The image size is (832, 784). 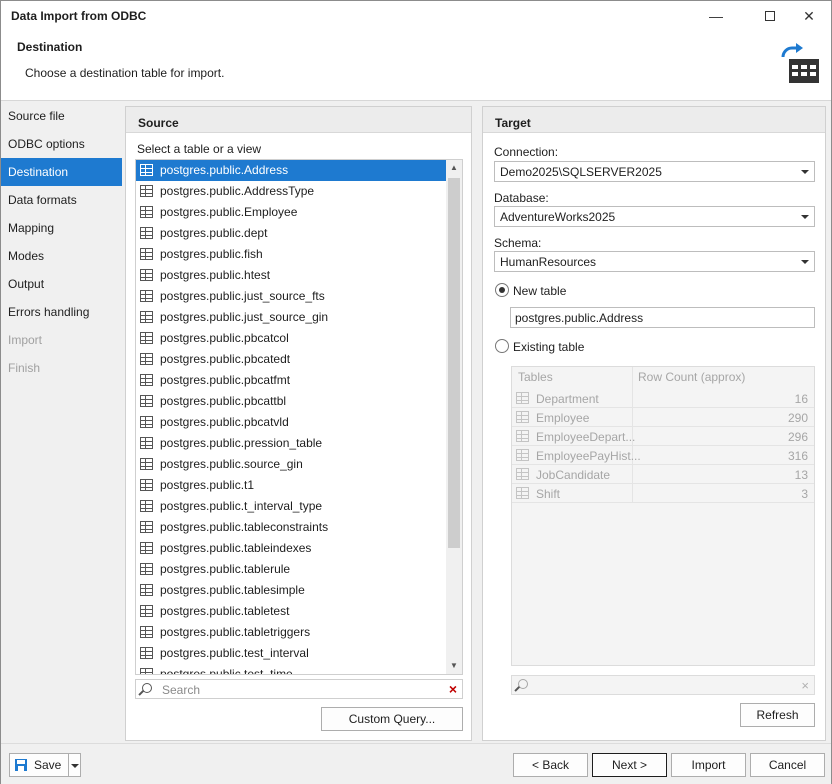 I want to click on minimize-button: —, so click(x=716, y=16).